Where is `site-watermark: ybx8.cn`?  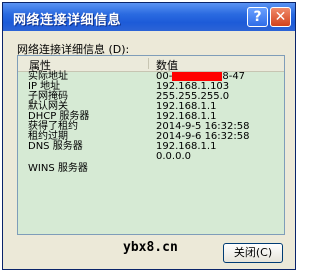
site-watermark: ybx8.cn is located at coordinates (150, 247).